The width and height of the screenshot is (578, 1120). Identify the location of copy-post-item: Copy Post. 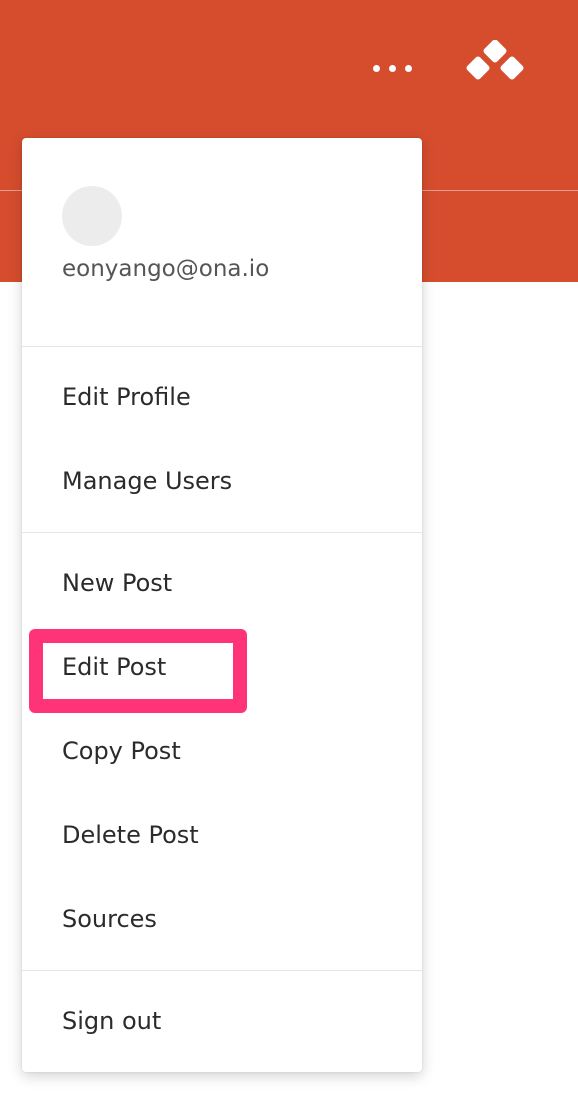
(121, 751).